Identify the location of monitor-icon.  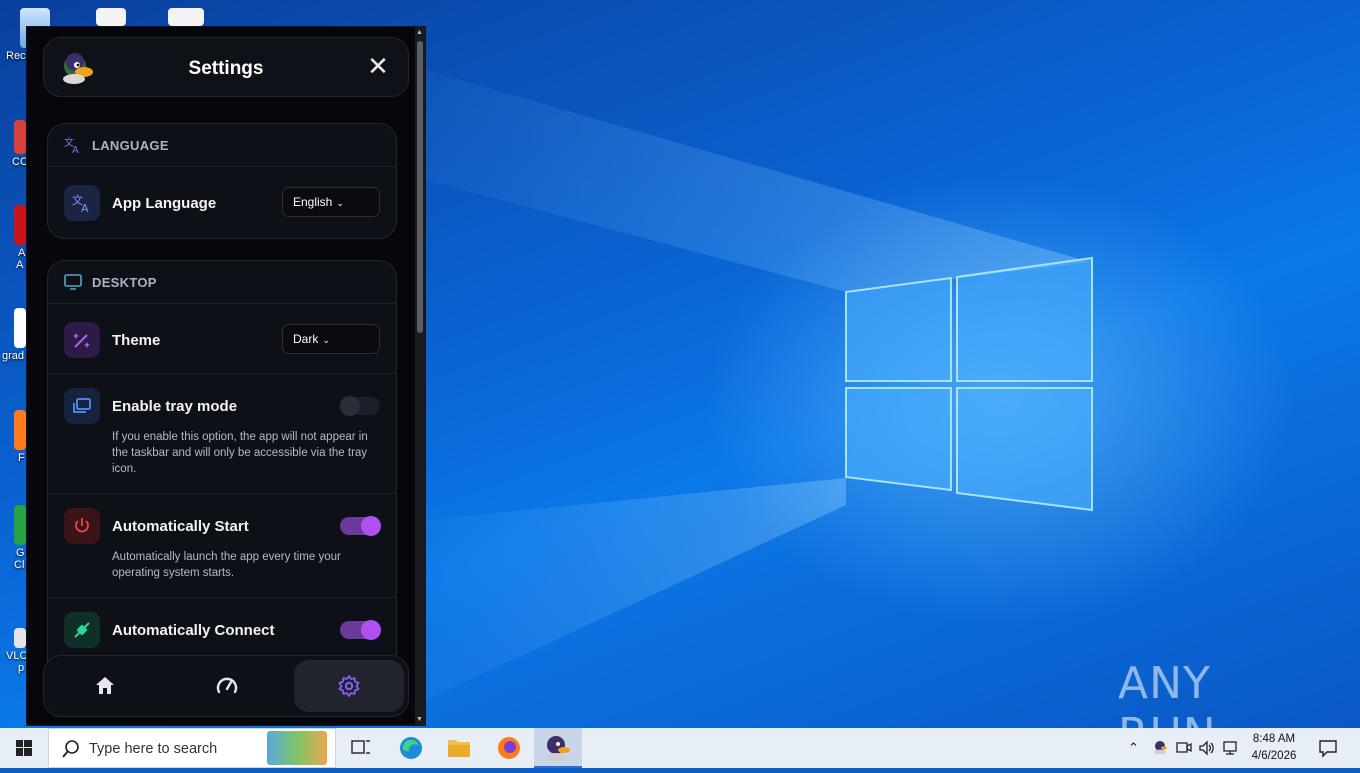
(73, 282).